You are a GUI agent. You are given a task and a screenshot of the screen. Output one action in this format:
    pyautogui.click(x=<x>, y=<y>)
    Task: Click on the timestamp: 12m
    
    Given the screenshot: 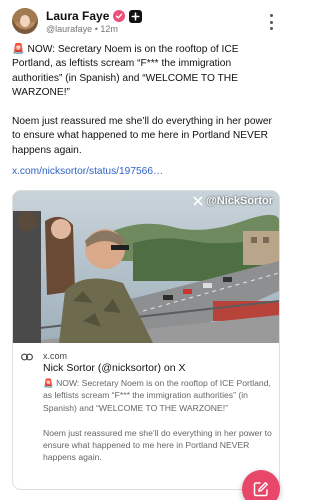 What is the action you would take?
    pyautogui.click(x=109, y=29)
    